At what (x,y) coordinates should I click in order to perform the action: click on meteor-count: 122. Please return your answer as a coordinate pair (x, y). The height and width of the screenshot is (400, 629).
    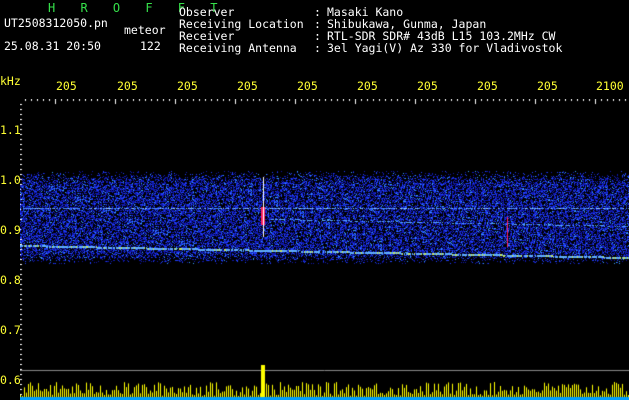
    Looking at the image, I should click on (150, 46).